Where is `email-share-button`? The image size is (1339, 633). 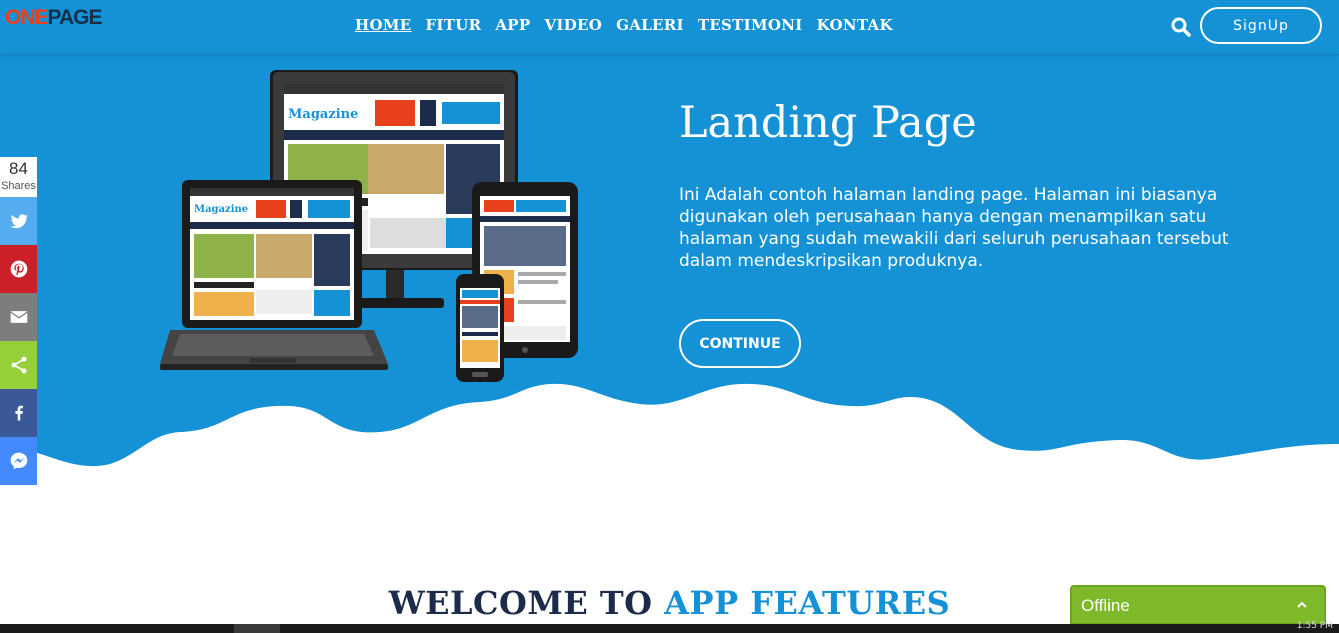 email-share-button is located at coordinates (18, 317).